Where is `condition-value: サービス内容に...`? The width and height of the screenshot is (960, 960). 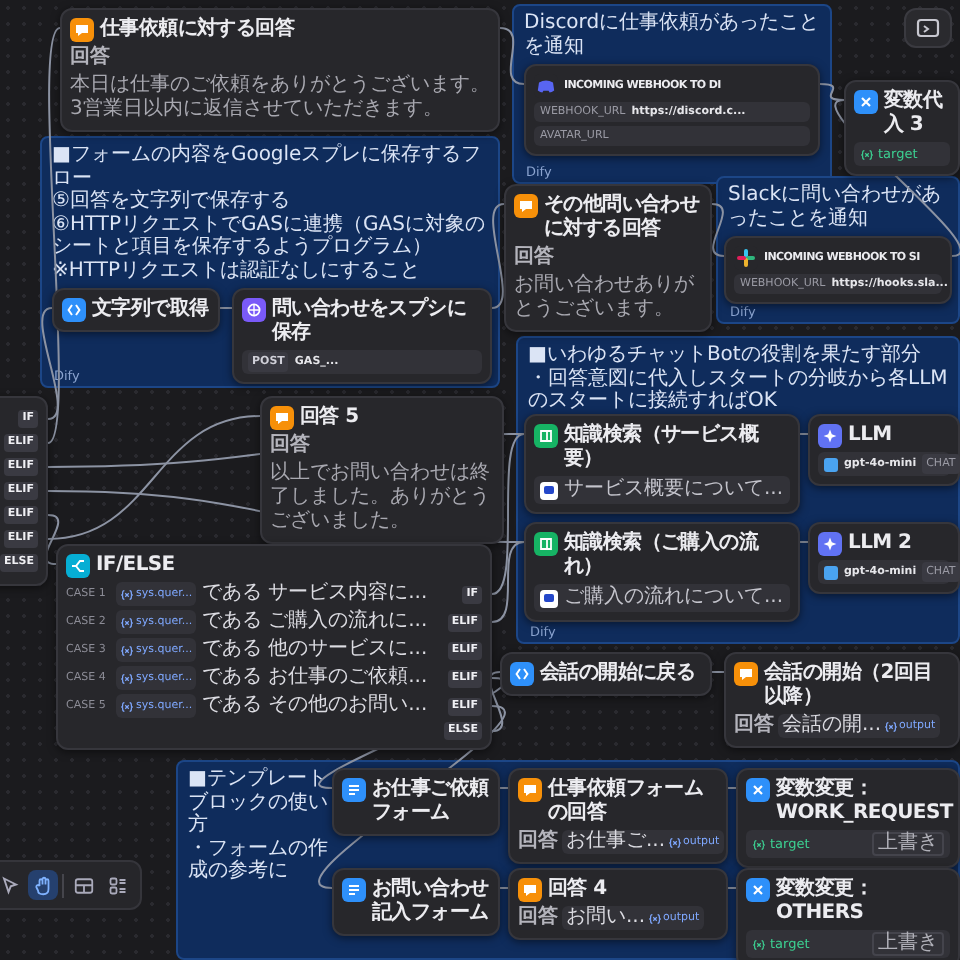 condition-value: サービス内容に... is located at coordinates (348, 594).